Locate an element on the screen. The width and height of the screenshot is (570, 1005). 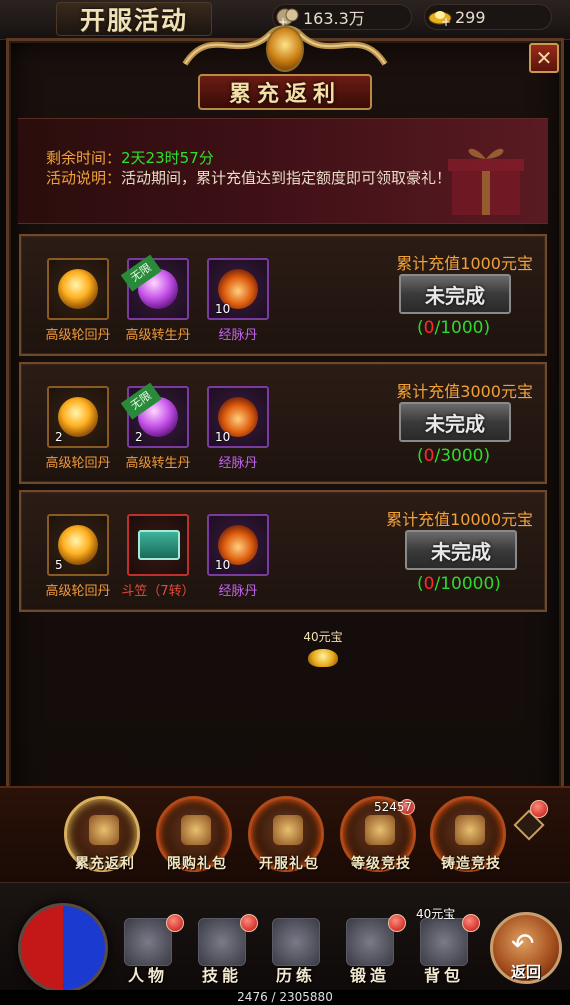
tab-limited-pack: 限购礼包 is located at coordinates (194, 834).